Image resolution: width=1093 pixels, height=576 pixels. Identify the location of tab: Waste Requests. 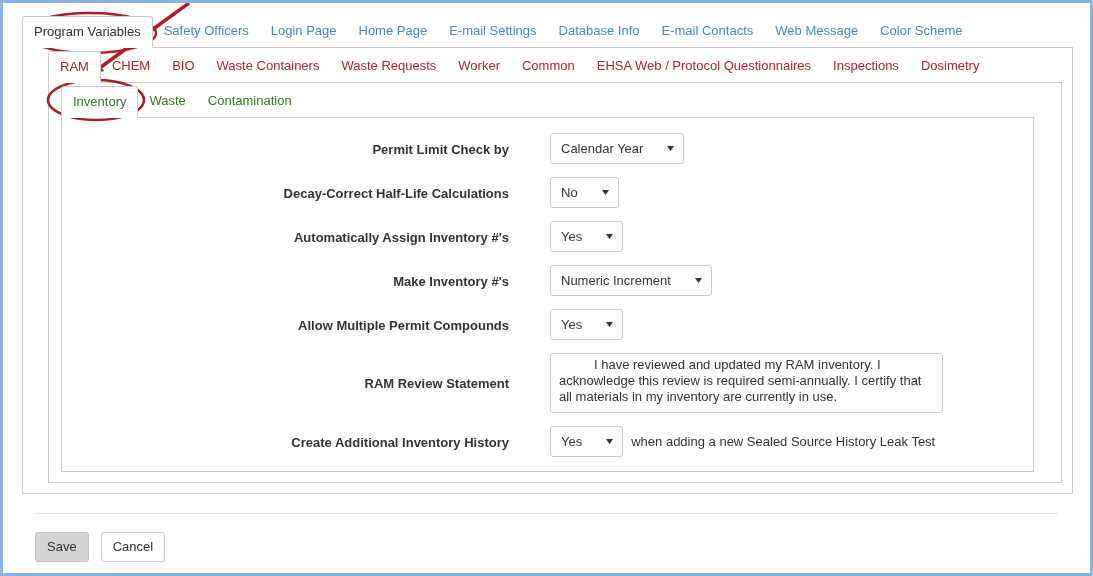
(389, 66).